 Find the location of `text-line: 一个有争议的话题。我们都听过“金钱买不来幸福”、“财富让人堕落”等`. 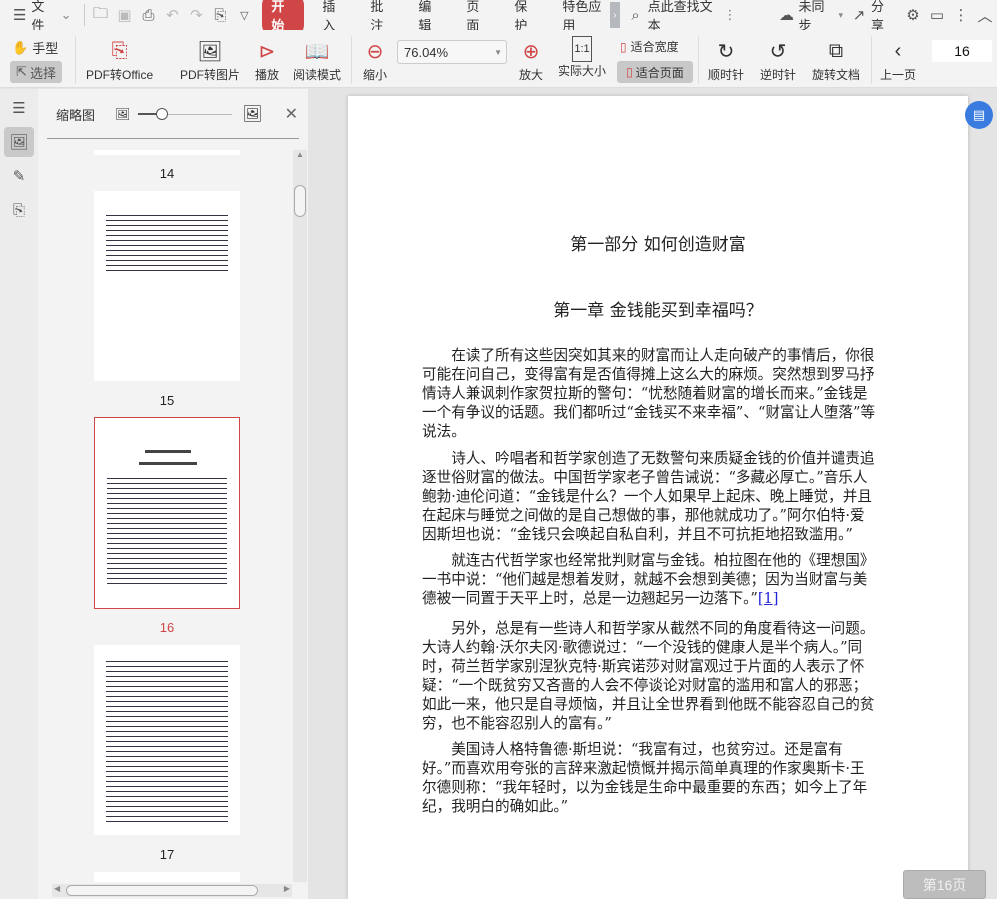

text-line: 一个有争议的话题。我们都听过“金钱买不来幸福”、“财富让人堕落”等 is located at coordinates (649, 412).